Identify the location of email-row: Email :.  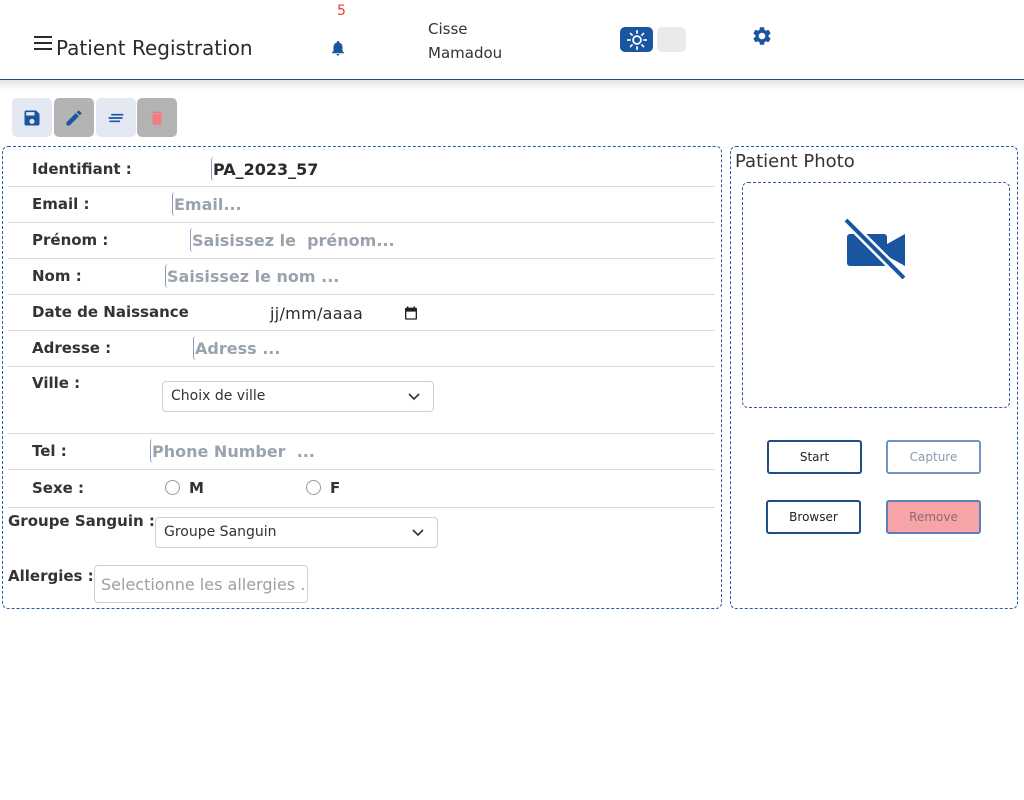
(361, 205).